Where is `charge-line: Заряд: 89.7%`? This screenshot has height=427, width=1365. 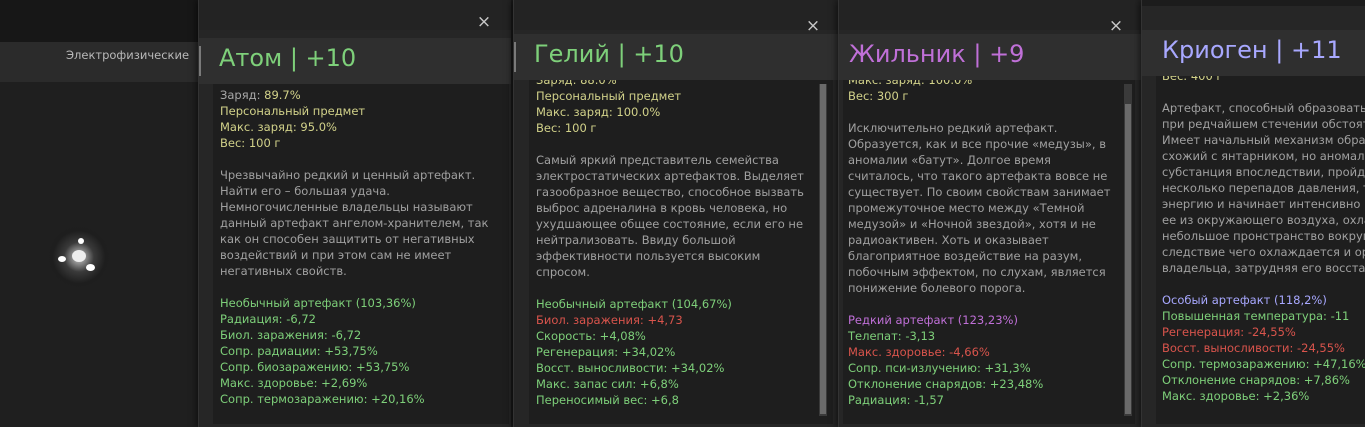 charge-line: Заряд: 89.7% is located at coordinates (260, 95).